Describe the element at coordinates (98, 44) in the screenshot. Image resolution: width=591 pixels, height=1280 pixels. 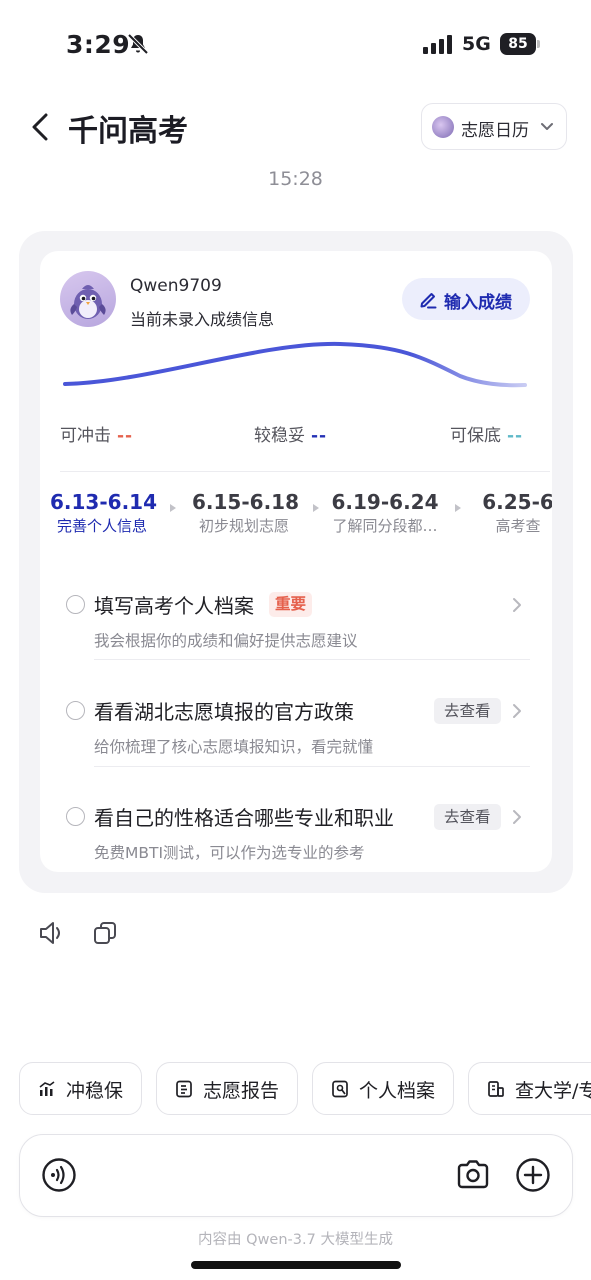
I see `status-time: 3:29` at that location.